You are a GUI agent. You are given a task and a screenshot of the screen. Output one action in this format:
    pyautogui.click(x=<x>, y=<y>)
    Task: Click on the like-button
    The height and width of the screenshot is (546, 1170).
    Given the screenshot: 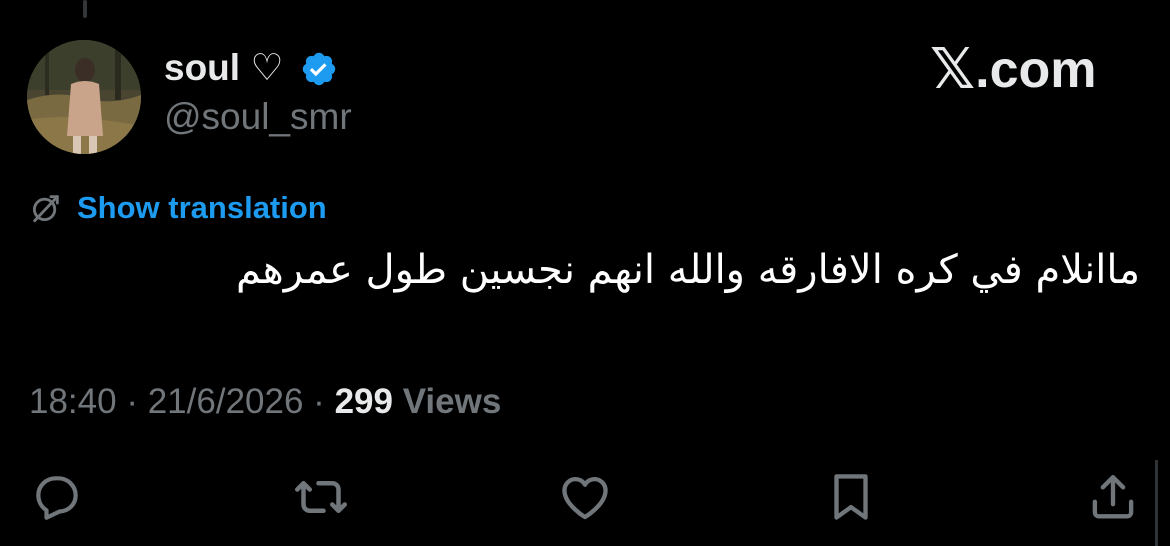 What is the action you would take?
    pyautogui.click(x=585, y=497)
    